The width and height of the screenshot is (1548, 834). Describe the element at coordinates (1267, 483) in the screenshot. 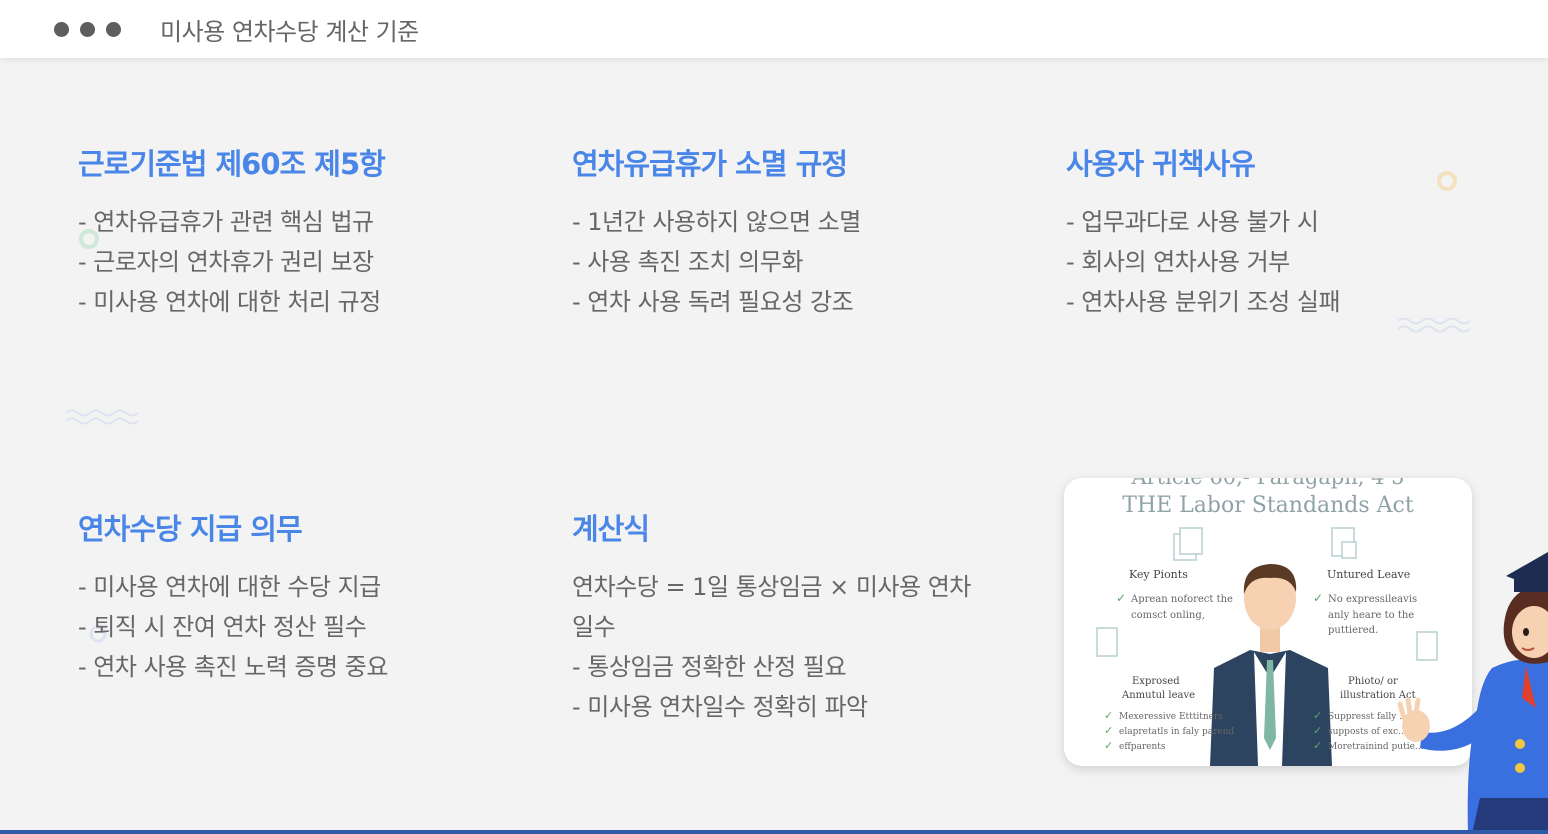

I see `infographic-title-1: Article 60,- Paragaph, 4 5` at that location.